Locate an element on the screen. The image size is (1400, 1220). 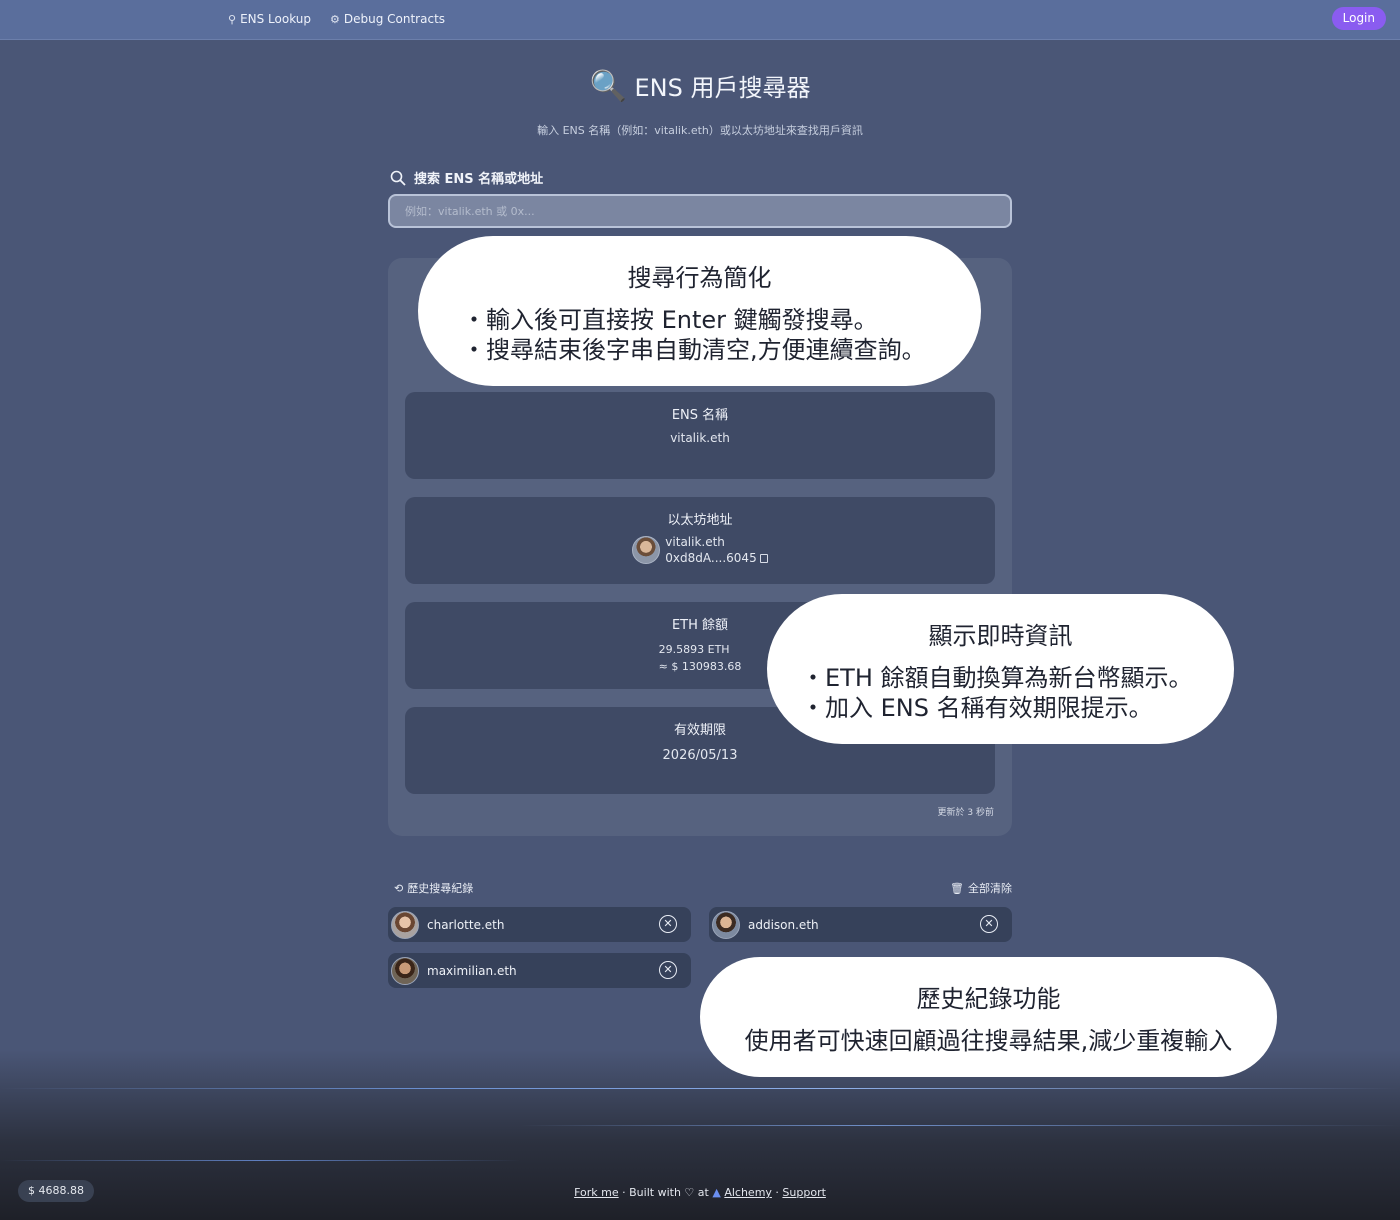
callout-info-title: 顯示即時資訊 is located at coordinates (1000, 636).